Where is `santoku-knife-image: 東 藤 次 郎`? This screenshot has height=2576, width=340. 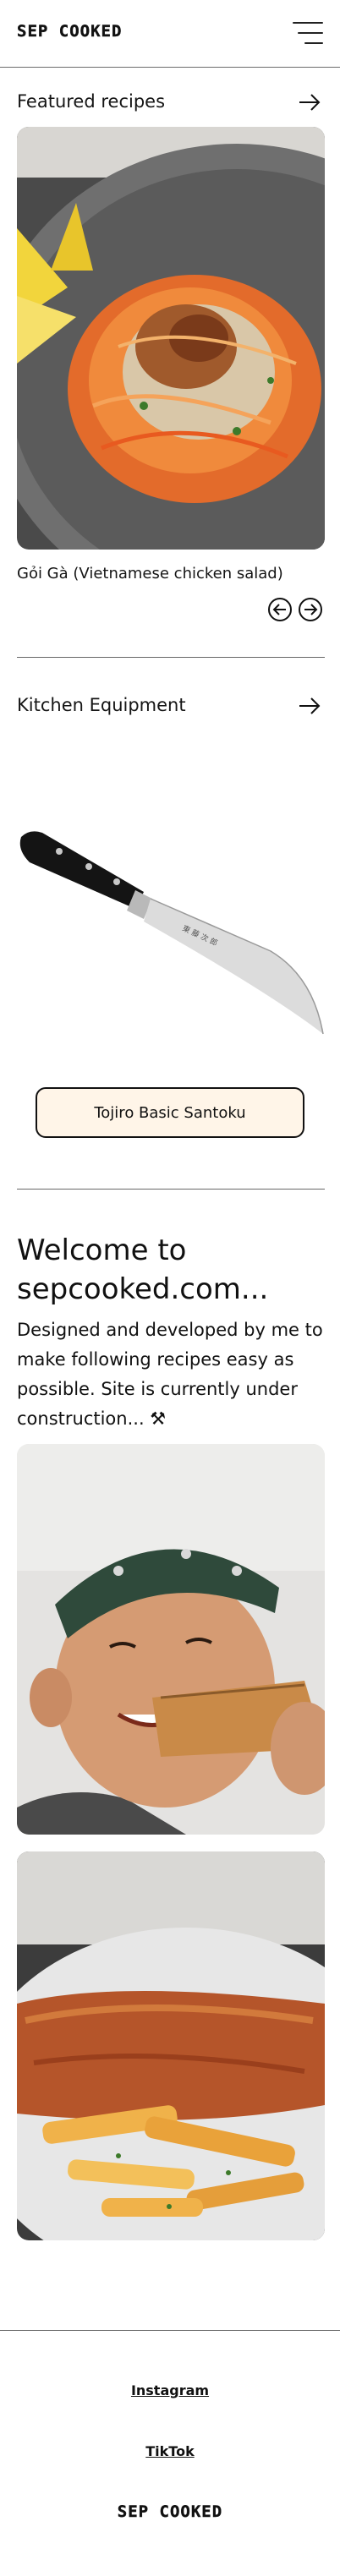
santoku-knife-image: 東 藤 次 郎 is located at coordinates (171, 934).